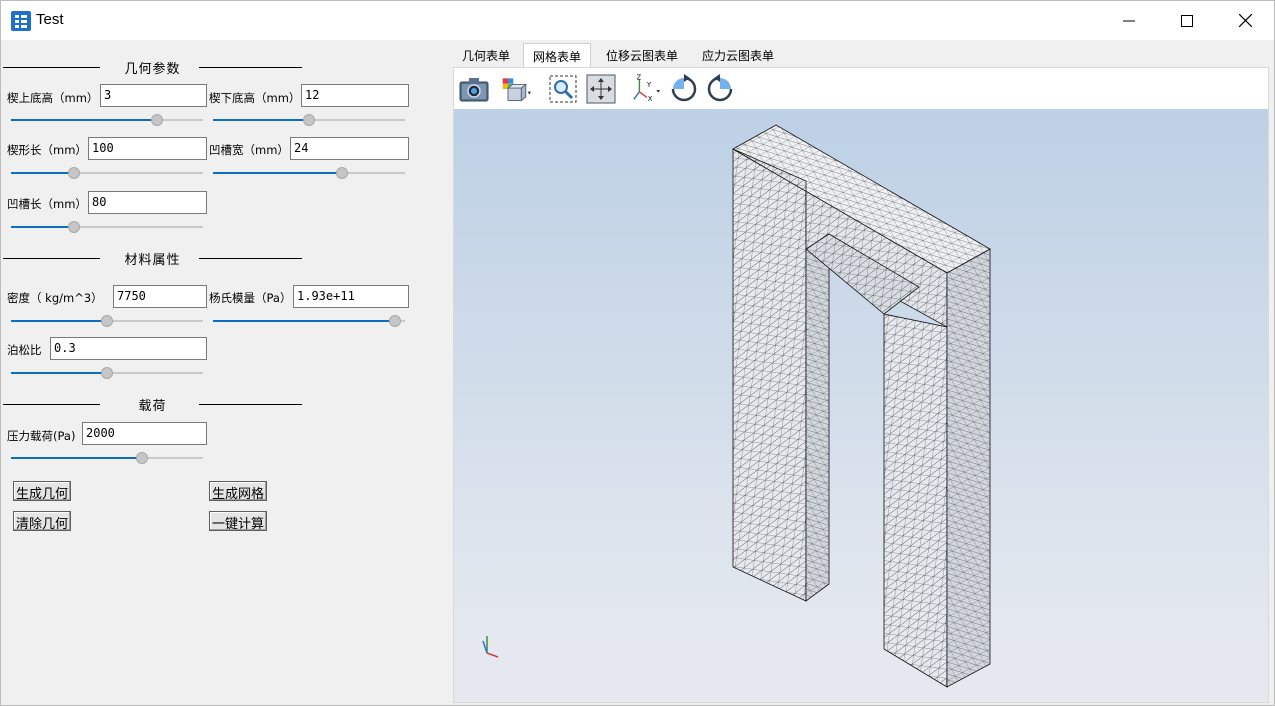 The width and height of the screenshot is (1275, 706). What do you see at coordinates (152, 404) in the screenshot?
I see `section-load: 载荷` at bounding box center [152, 404].